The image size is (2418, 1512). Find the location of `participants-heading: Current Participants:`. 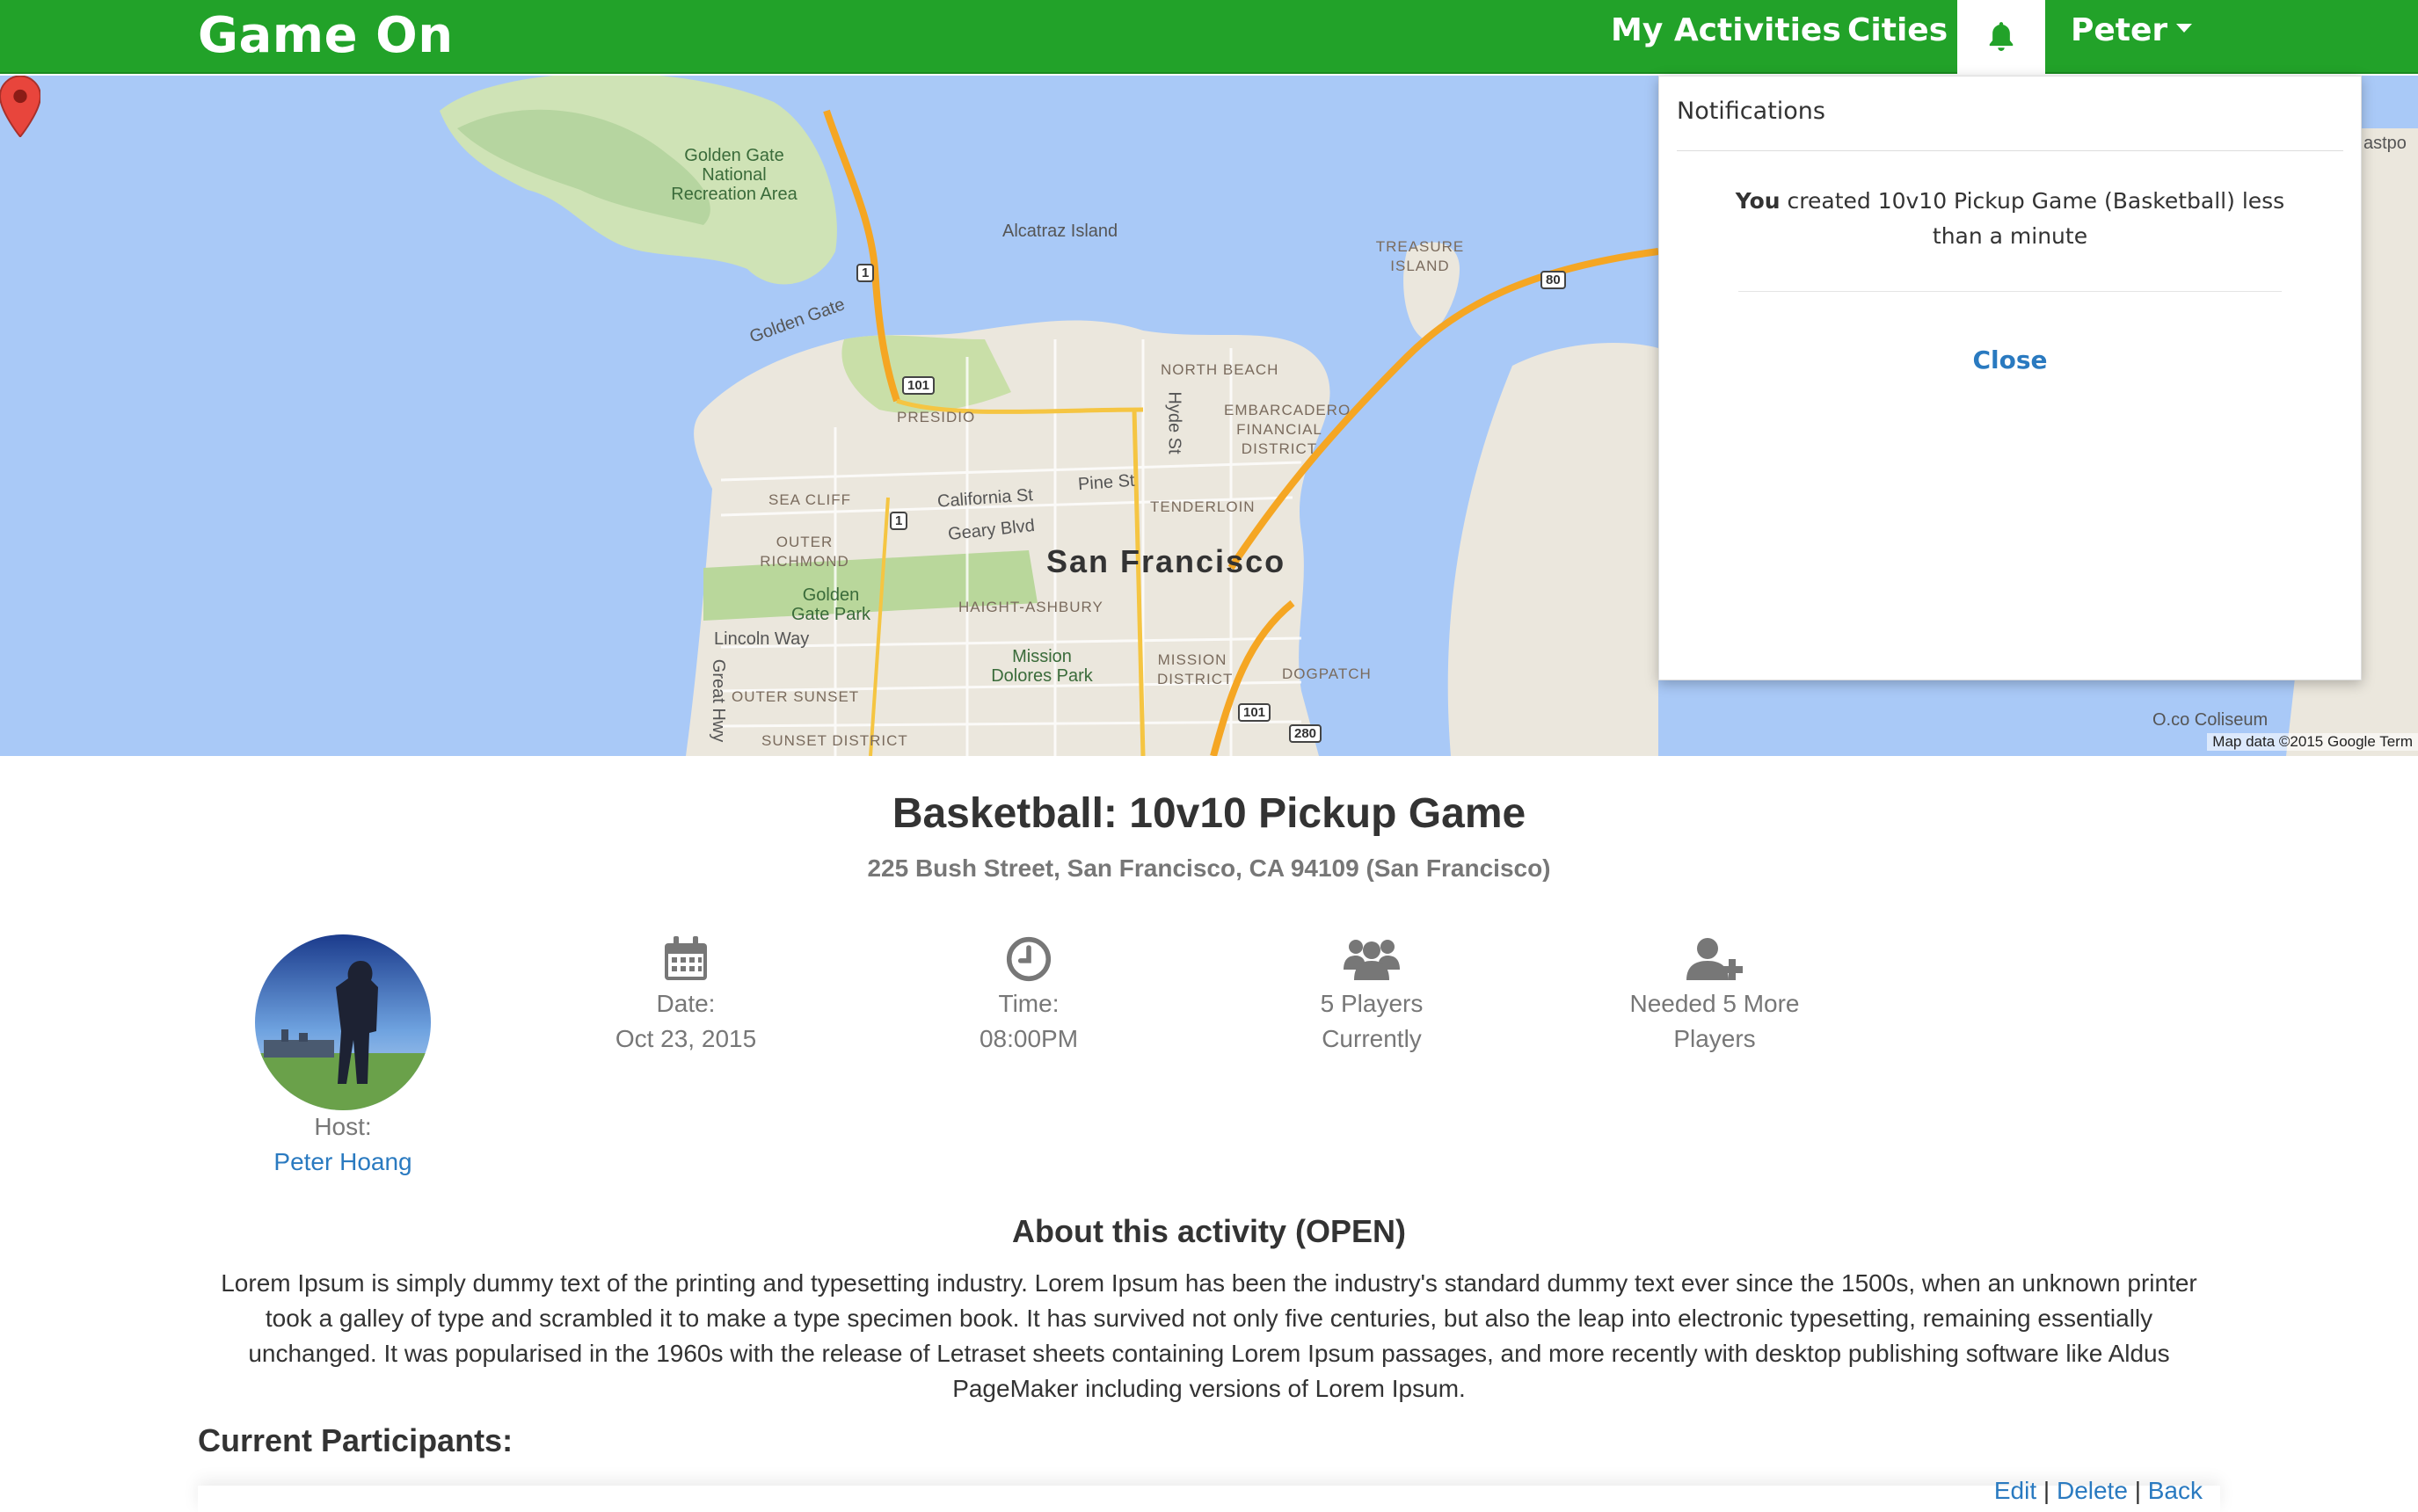

participants-heading: Current Participants: is located at coordinates (355, 1440).